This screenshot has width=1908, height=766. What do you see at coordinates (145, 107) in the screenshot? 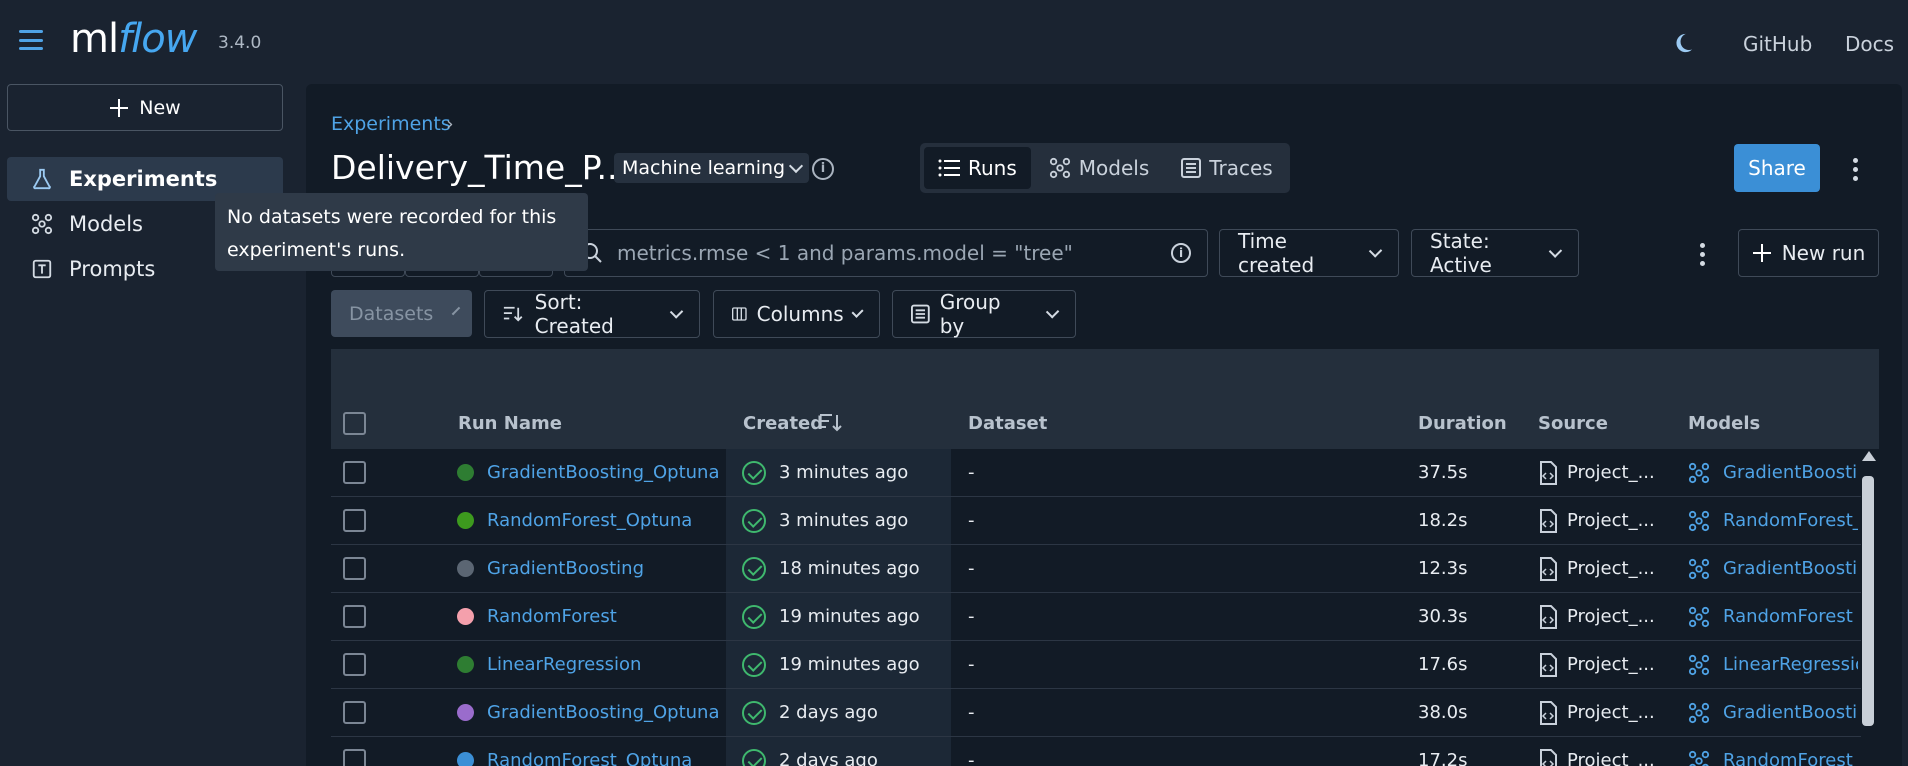
I see `new-button: New` at bounding box center [145, 107].